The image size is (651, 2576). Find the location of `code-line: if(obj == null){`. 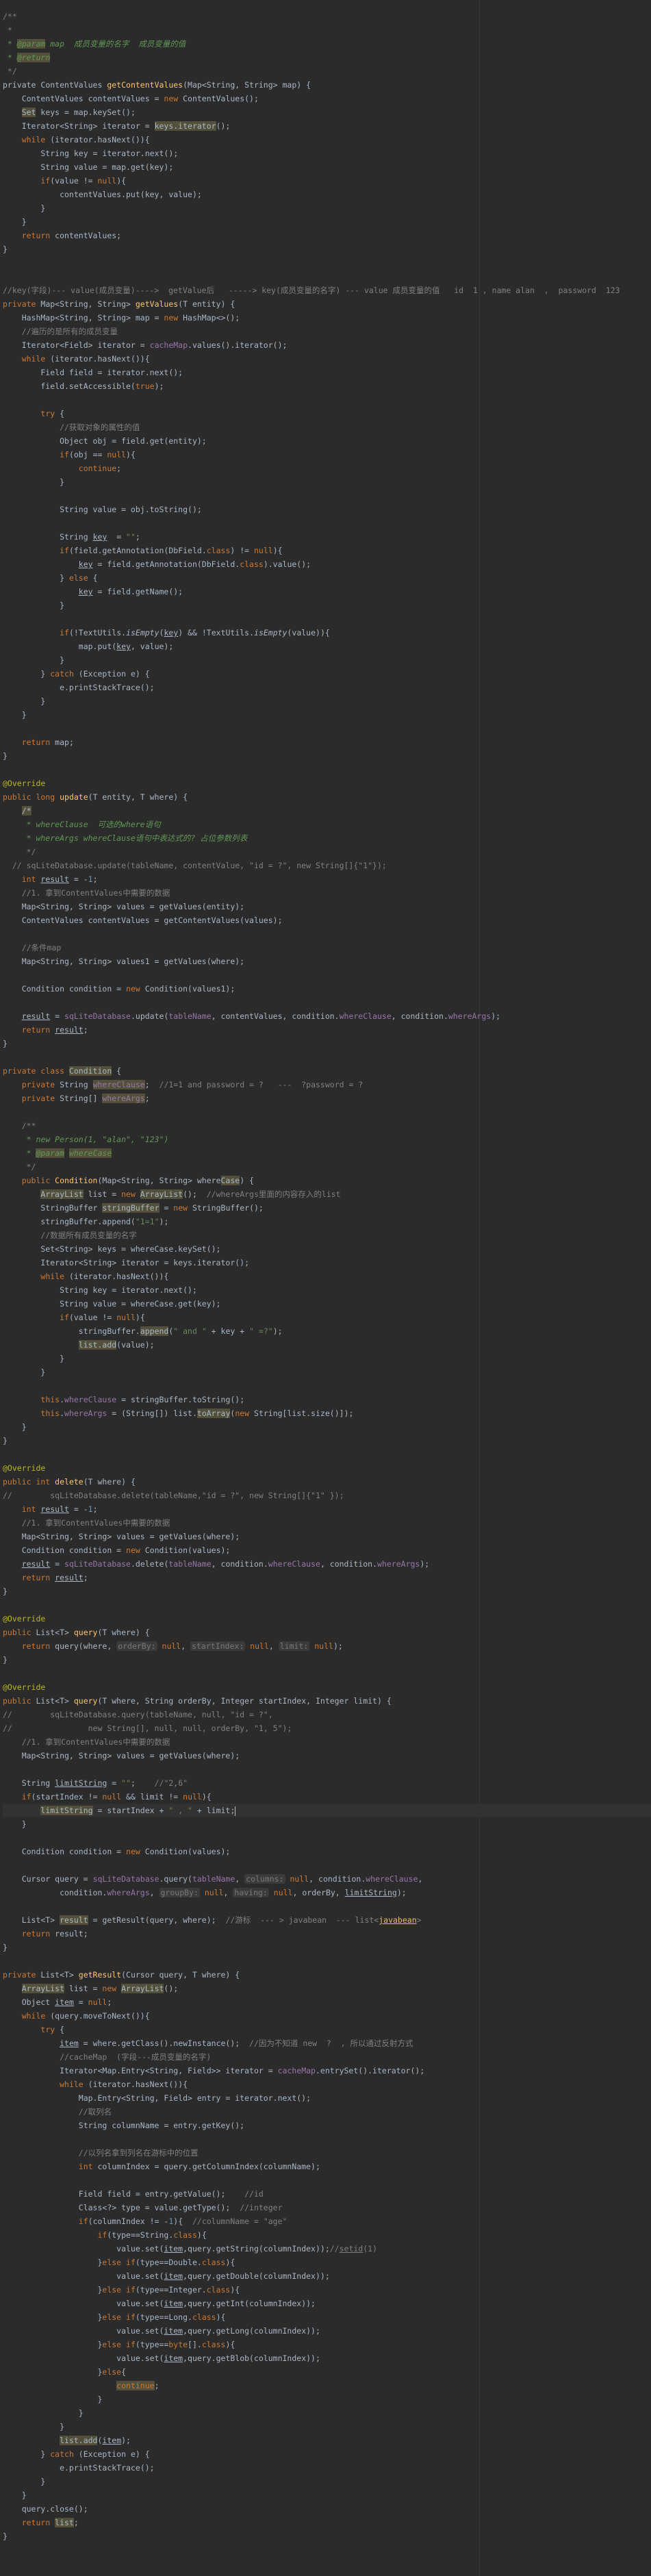

code-line: if(obj == null){ is located at coordinates (327, 455).